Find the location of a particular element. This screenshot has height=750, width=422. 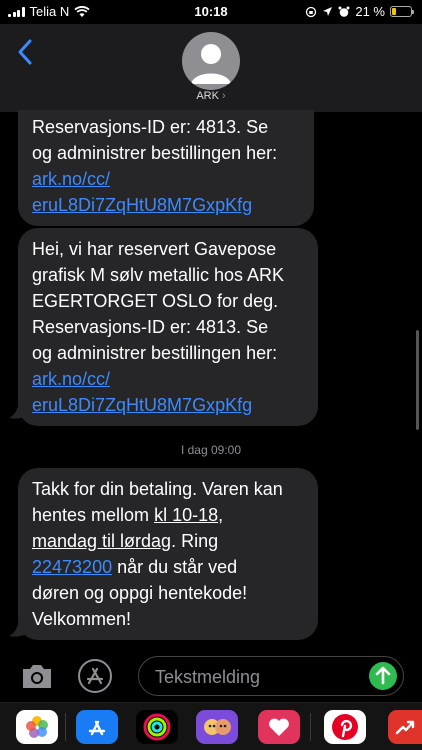

battery-icon is located at coordinates (402, 11).